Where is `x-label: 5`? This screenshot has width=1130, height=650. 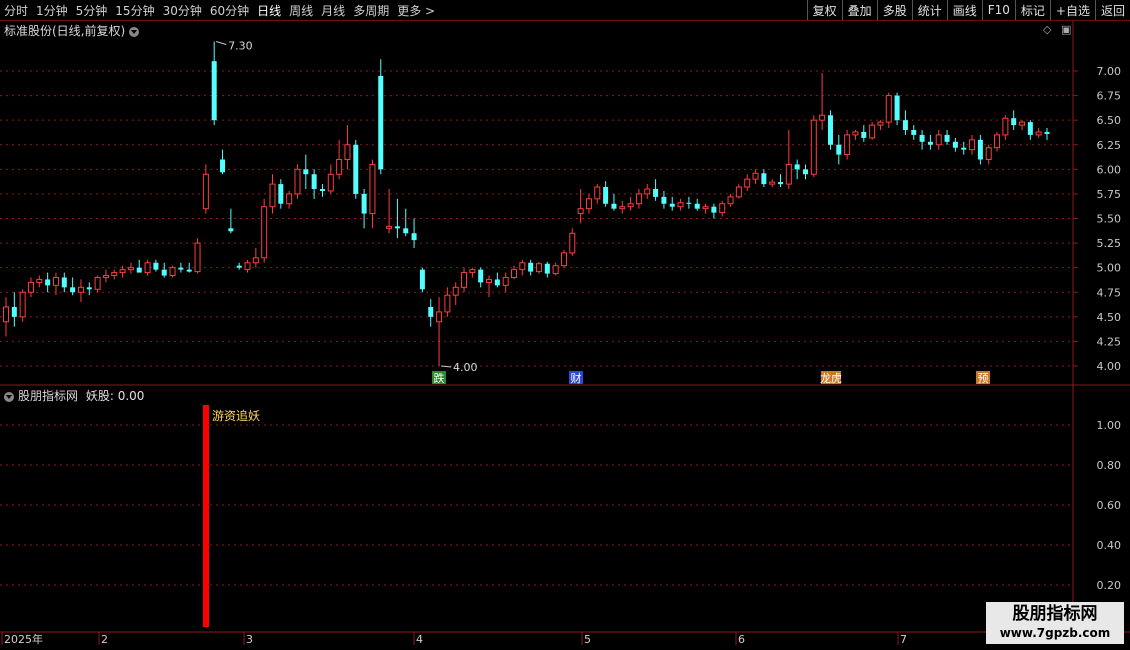
x-label: 5 is located at coordinates (587, 639).